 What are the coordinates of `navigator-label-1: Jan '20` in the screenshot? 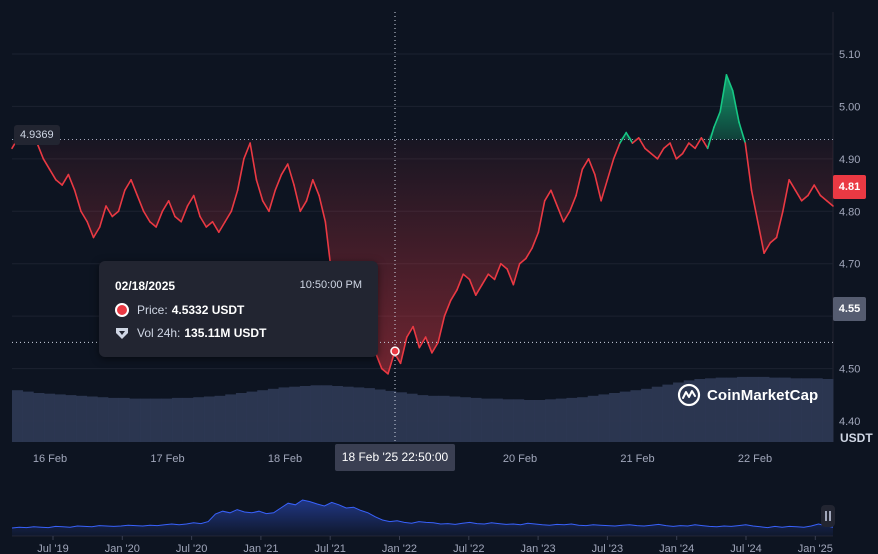 It's located at (122, 548).